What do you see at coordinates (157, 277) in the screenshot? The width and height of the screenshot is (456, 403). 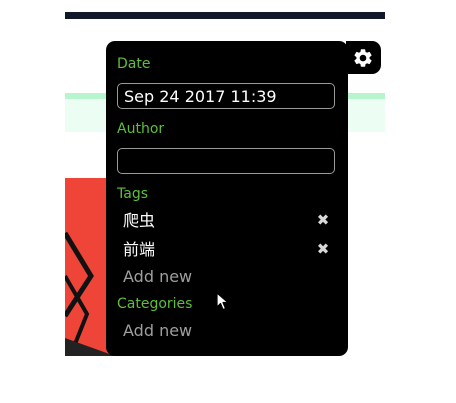 I see `add-tag-input: Add new` at bounding box center [157, 277].